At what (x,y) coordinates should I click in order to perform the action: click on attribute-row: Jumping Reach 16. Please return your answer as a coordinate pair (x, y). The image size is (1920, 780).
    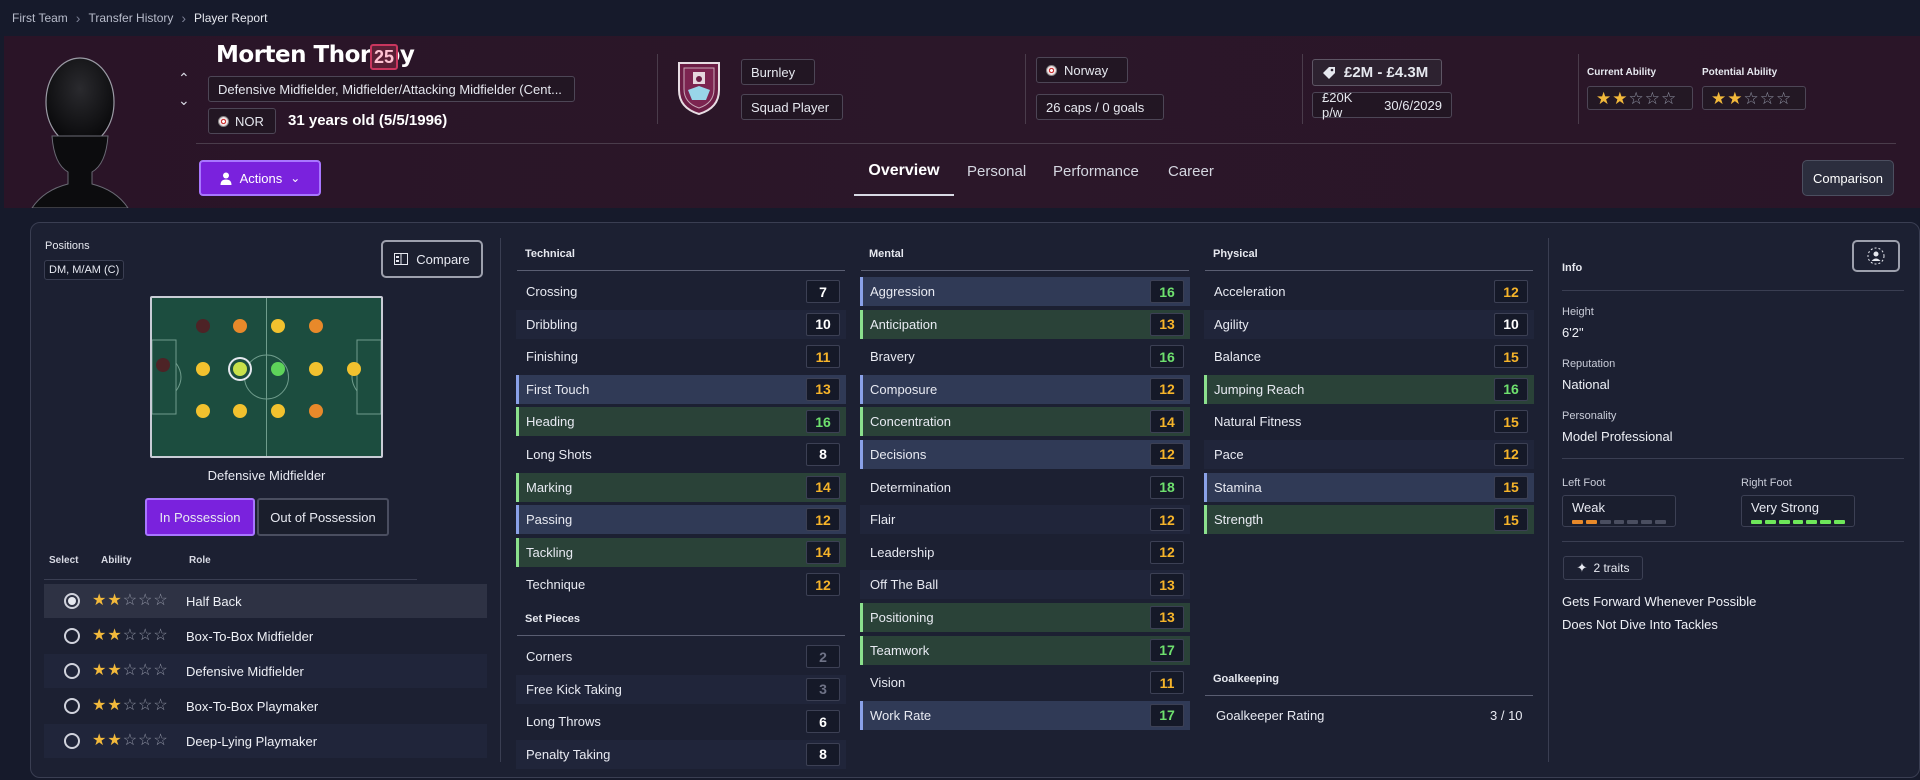
    Looking at the image, I should click on (1369, 389).